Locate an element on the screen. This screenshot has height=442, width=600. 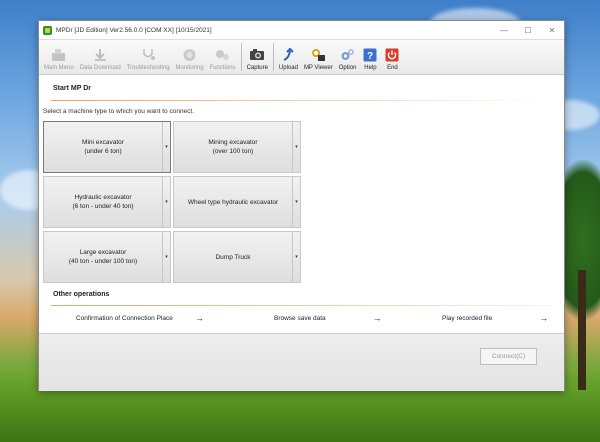
footer-bar: Connect(C) is located at coordinates (301, 362).